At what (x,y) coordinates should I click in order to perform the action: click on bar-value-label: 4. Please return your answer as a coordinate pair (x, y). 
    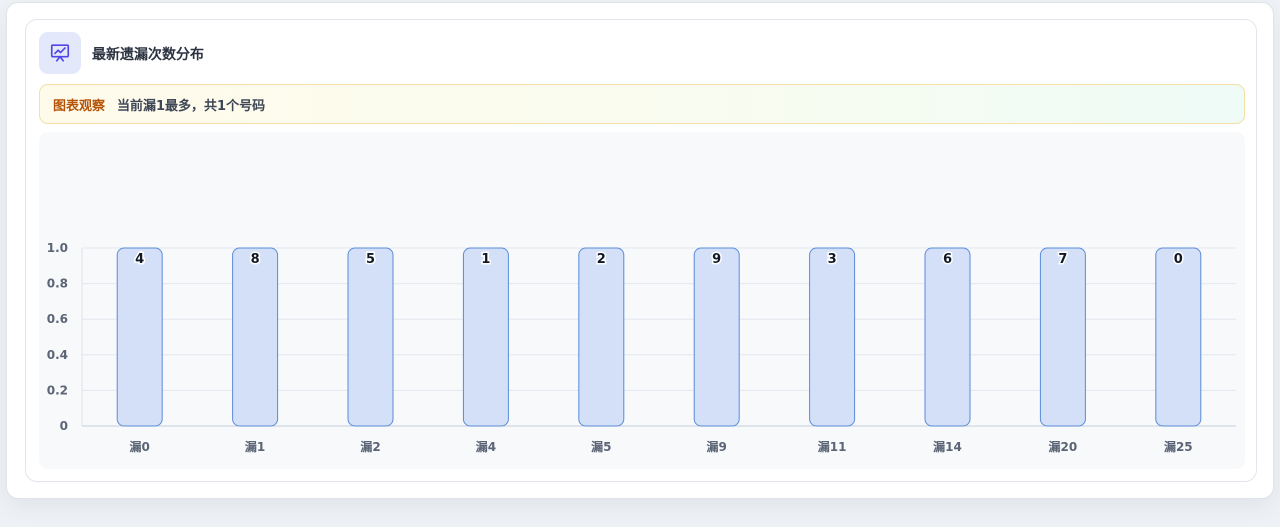
    Looking at the image, I should click on (139, 259).